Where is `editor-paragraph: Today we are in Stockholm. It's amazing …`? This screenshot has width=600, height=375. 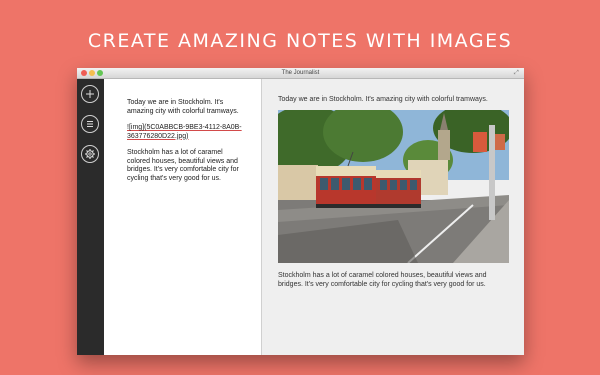 editor-paragraph: Today we are in Stockholm. It's amazing … is located at coordinates (183, 107).